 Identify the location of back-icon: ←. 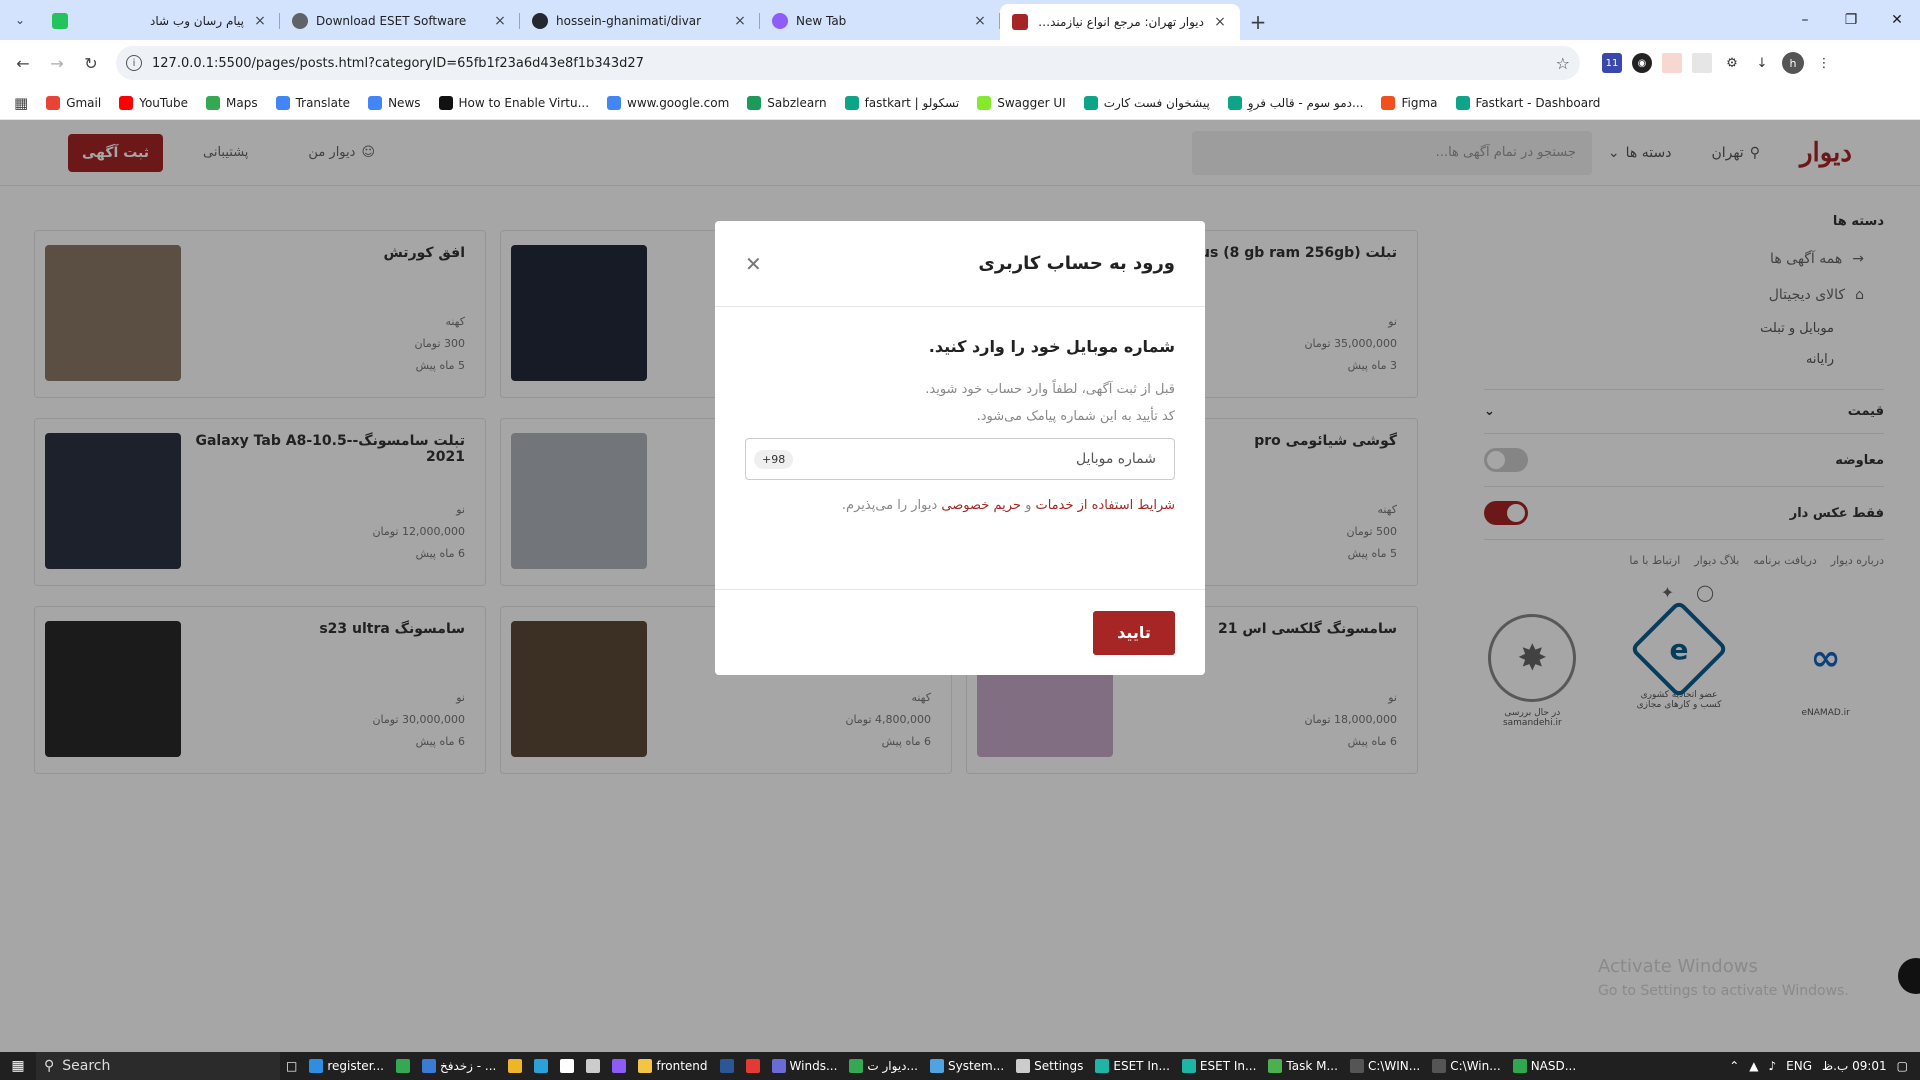
(23, 63).